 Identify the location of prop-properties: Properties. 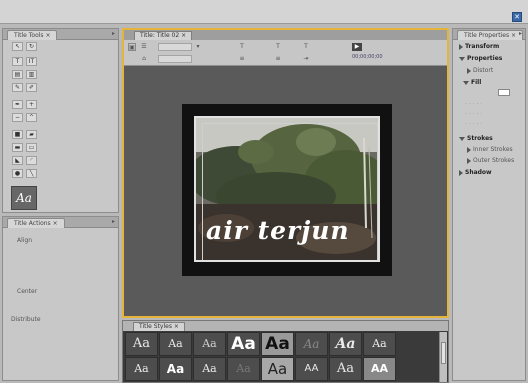
(480, 58).